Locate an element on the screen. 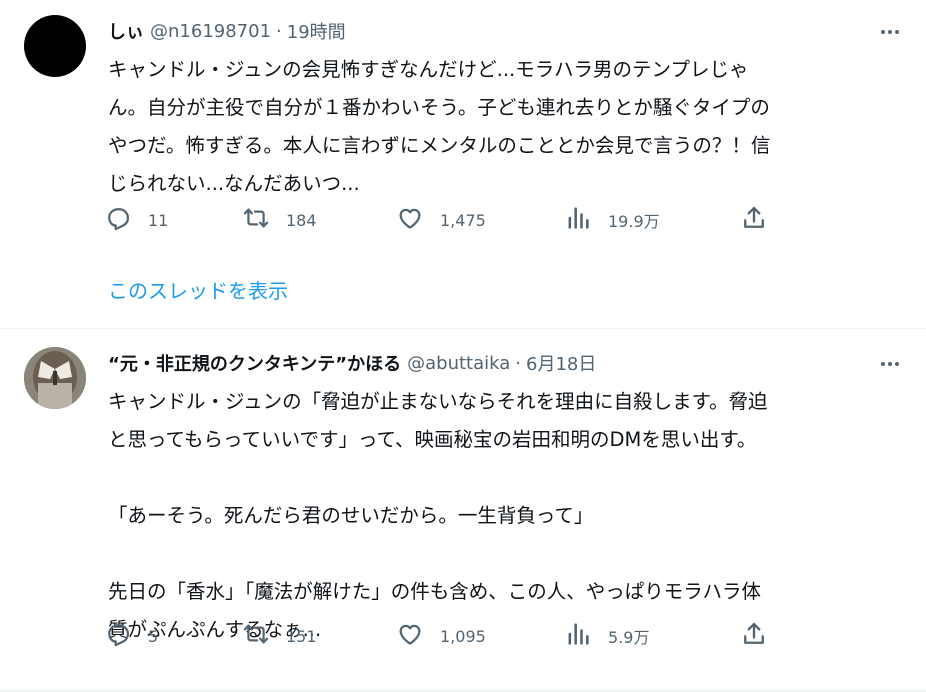 This screenshot has width=926, height=692. handle: @n16198701 is located at coordinates (210, 31).